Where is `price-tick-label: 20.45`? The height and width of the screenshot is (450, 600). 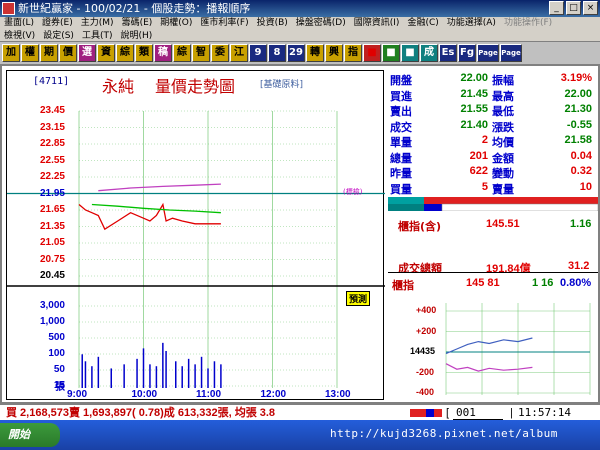
price-tick-label: 20.45 is located at coordinates (52, 275).